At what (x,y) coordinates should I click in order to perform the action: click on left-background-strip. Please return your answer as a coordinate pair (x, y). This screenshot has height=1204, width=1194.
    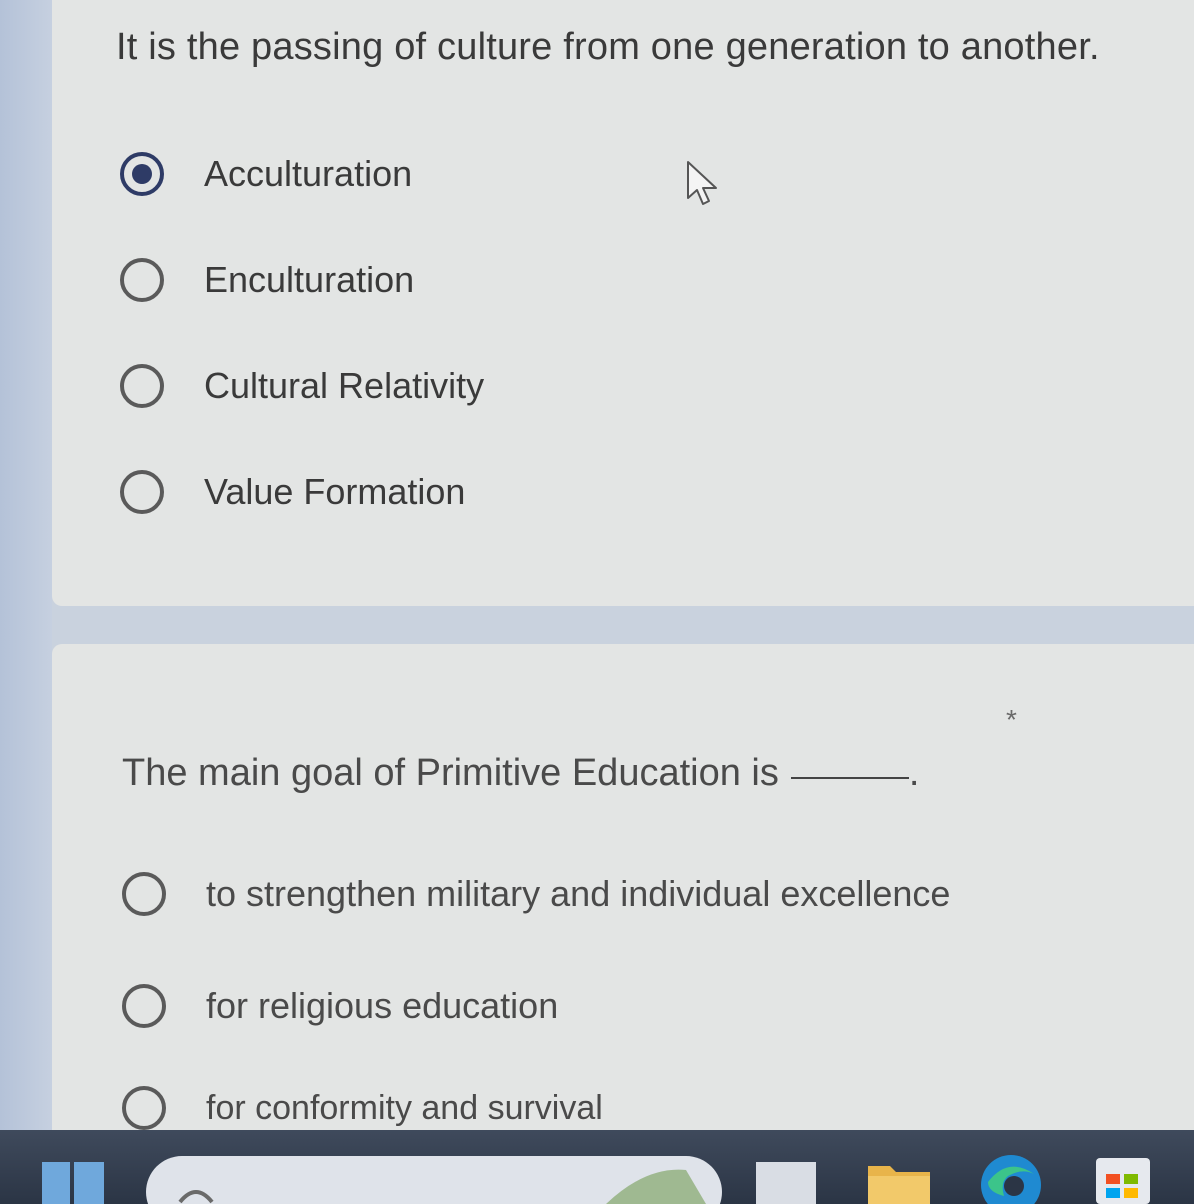
    Looking at the image, I should click on (26, 565).